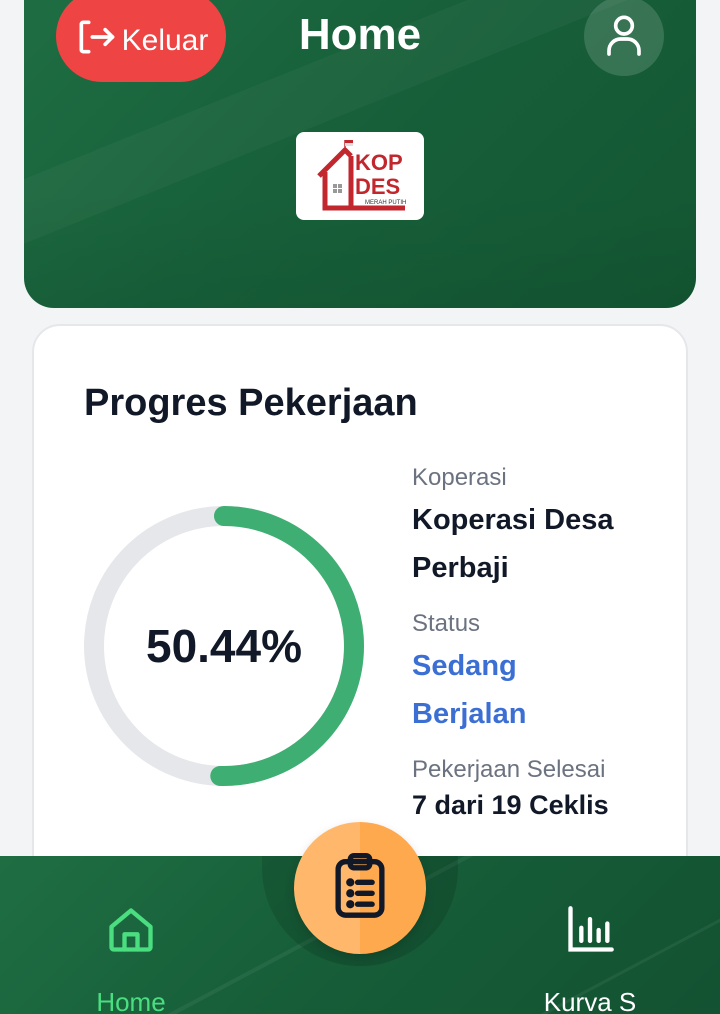  Describe the element at coordinates (590, 1000) in the screenshot. I see `nav-kurva-label: Kurva S` at that location.